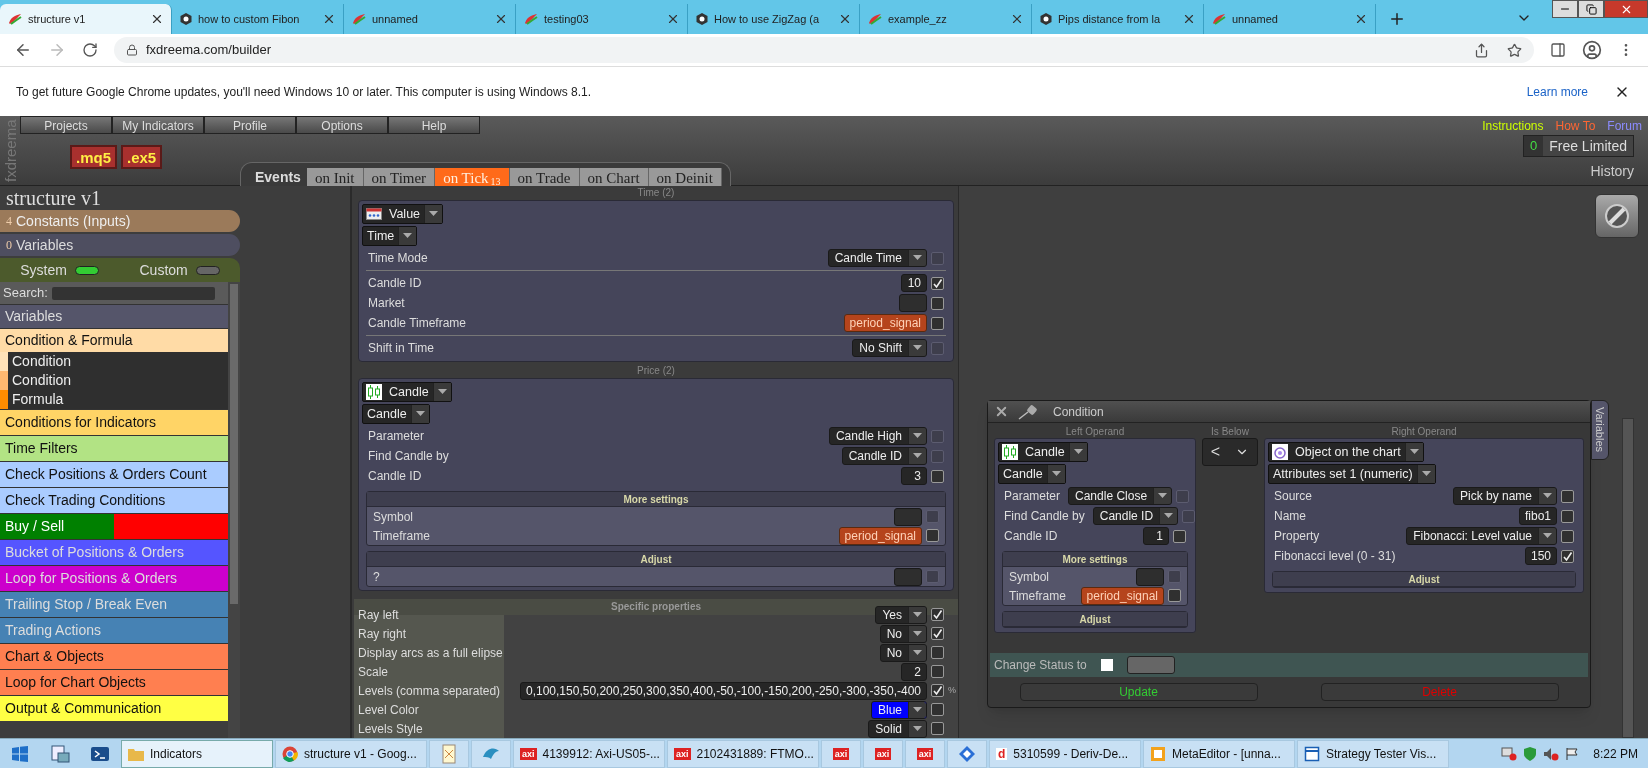  I want to click on event-tab: on Init, so click(335, 177).